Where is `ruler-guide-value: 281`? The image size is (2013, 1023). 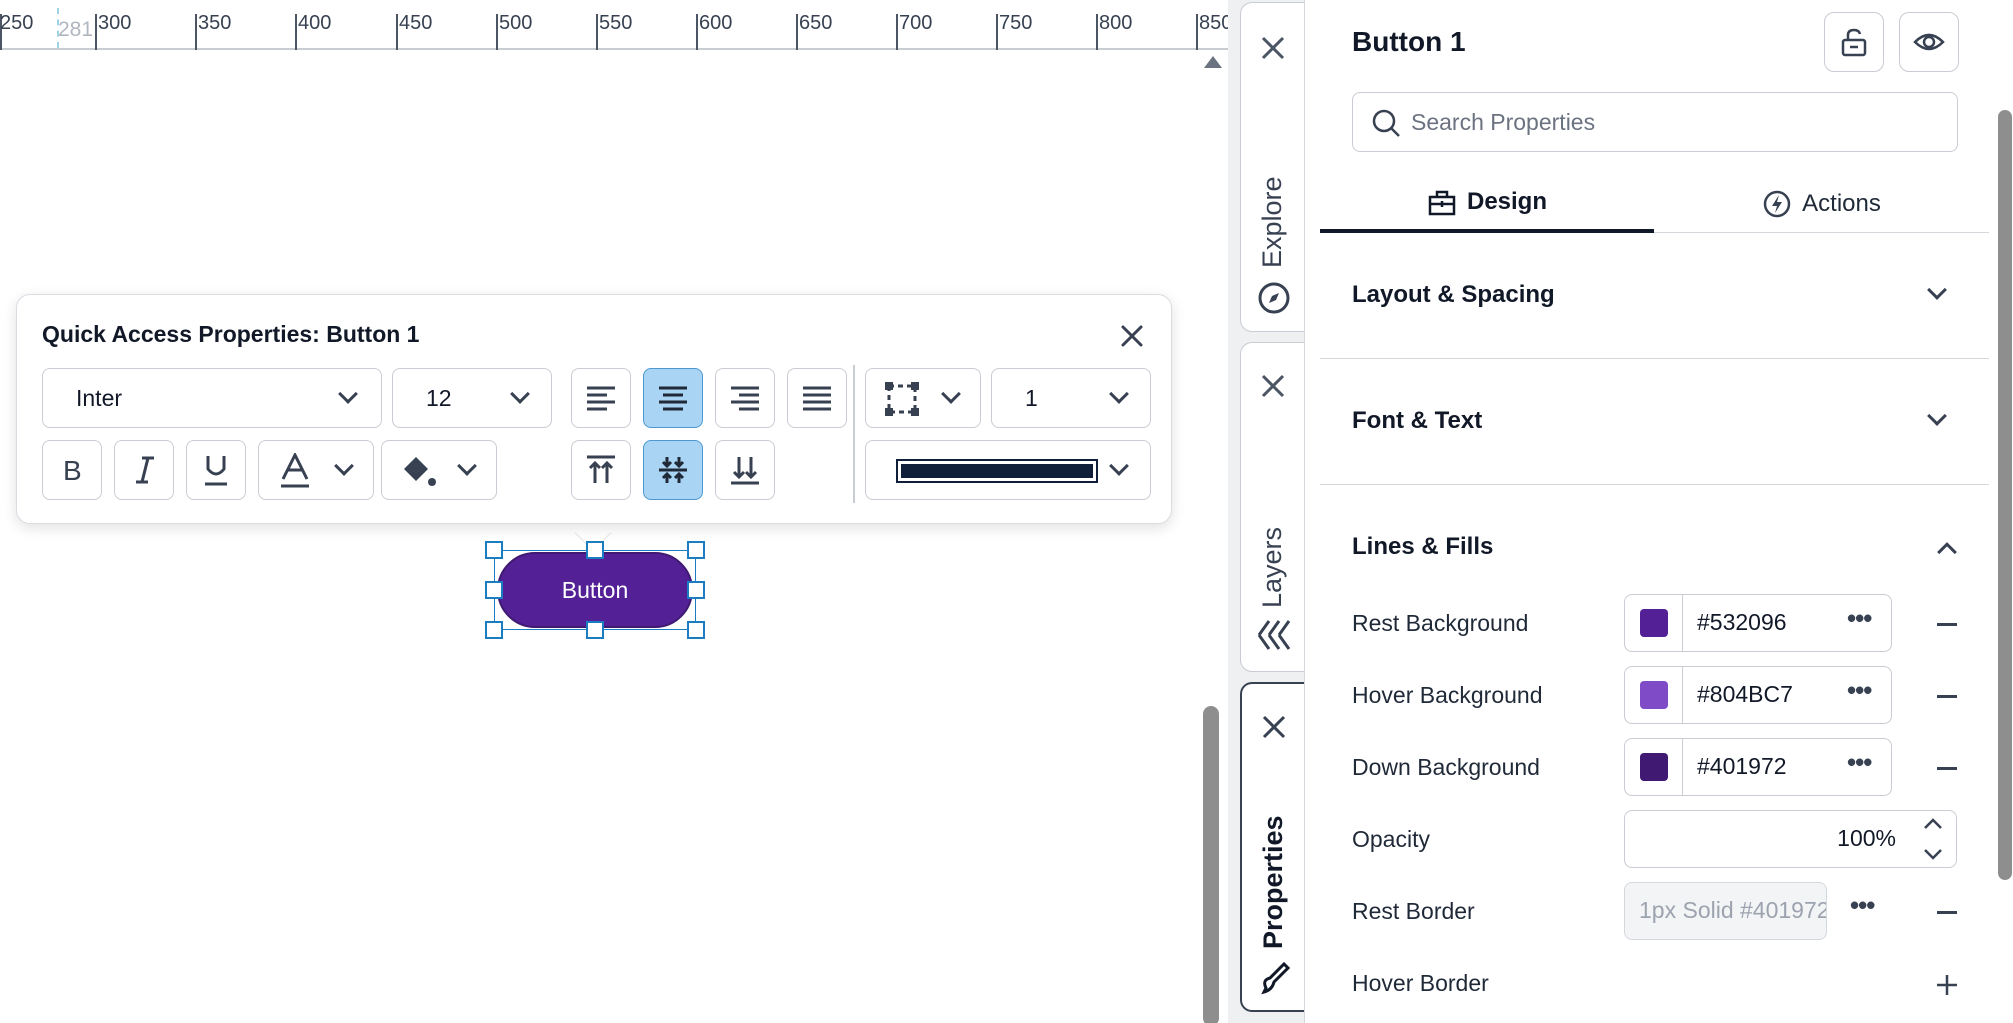
ruler-guide-value: 281 is located at coordinates (76, 29).